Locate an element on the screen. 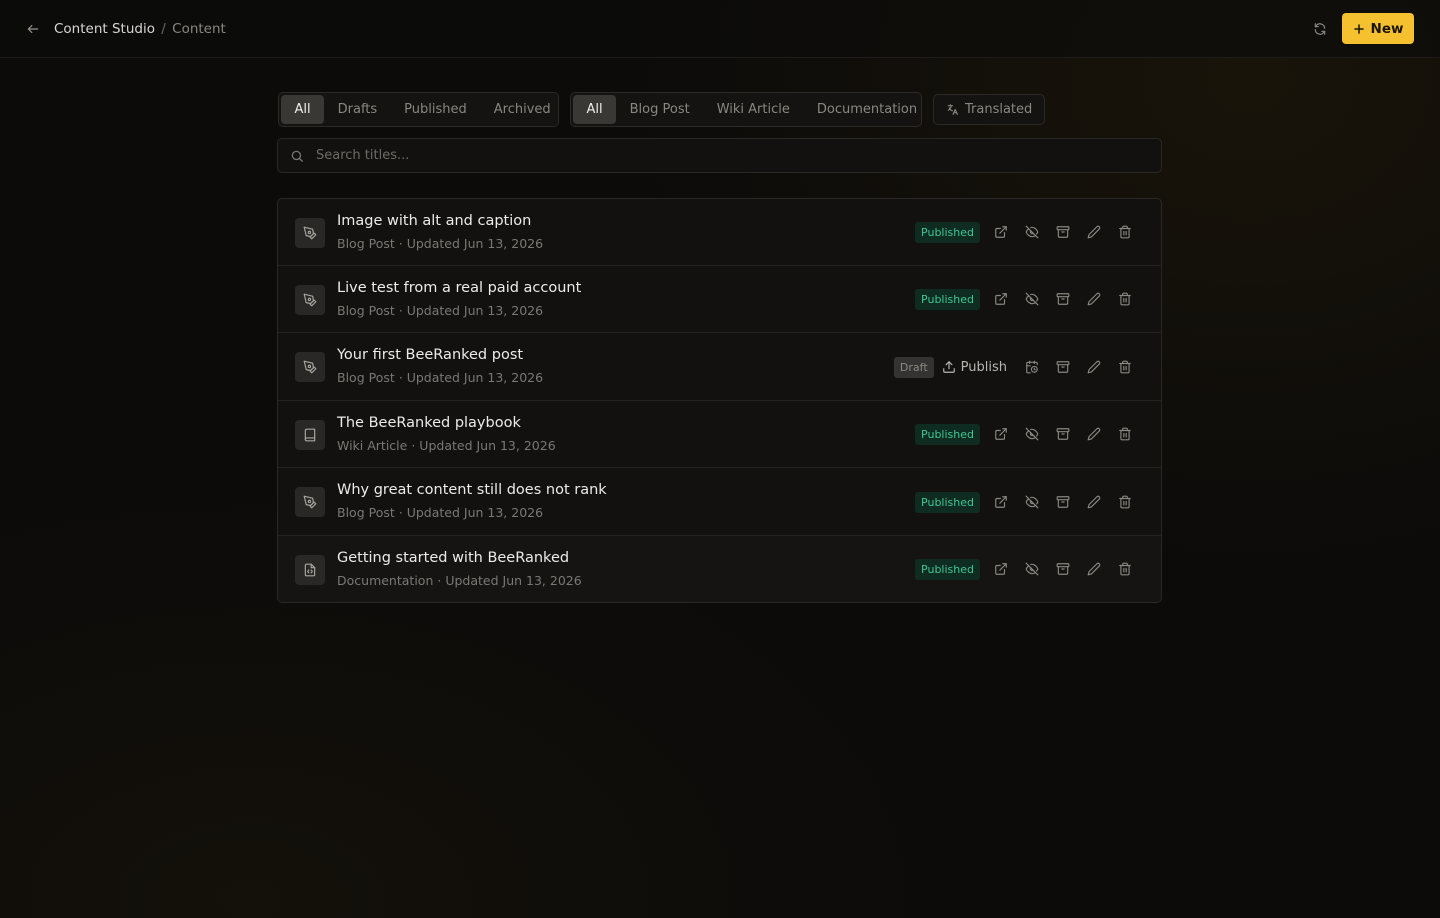 The height and width of the screenshot is (918, 1440). content-title: Getting started with BeeRanked is located at coordinates (453, 558).